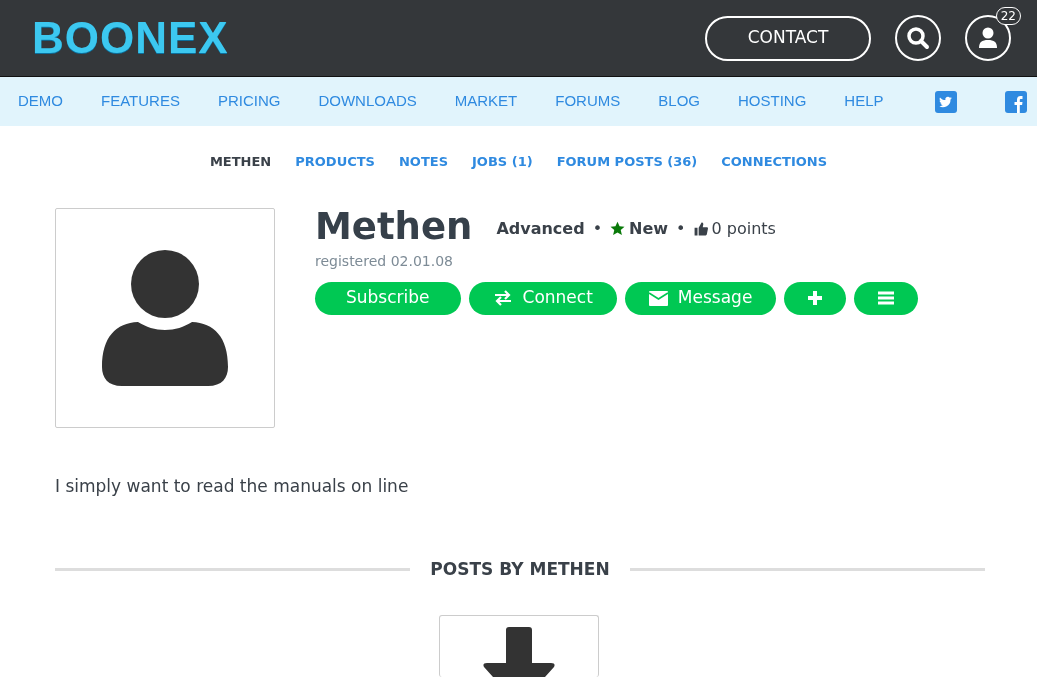  Describe the element at coordinates (232, 486) in the screenshot. I see `about-text: I simply want to read the manuals on line` at that location.